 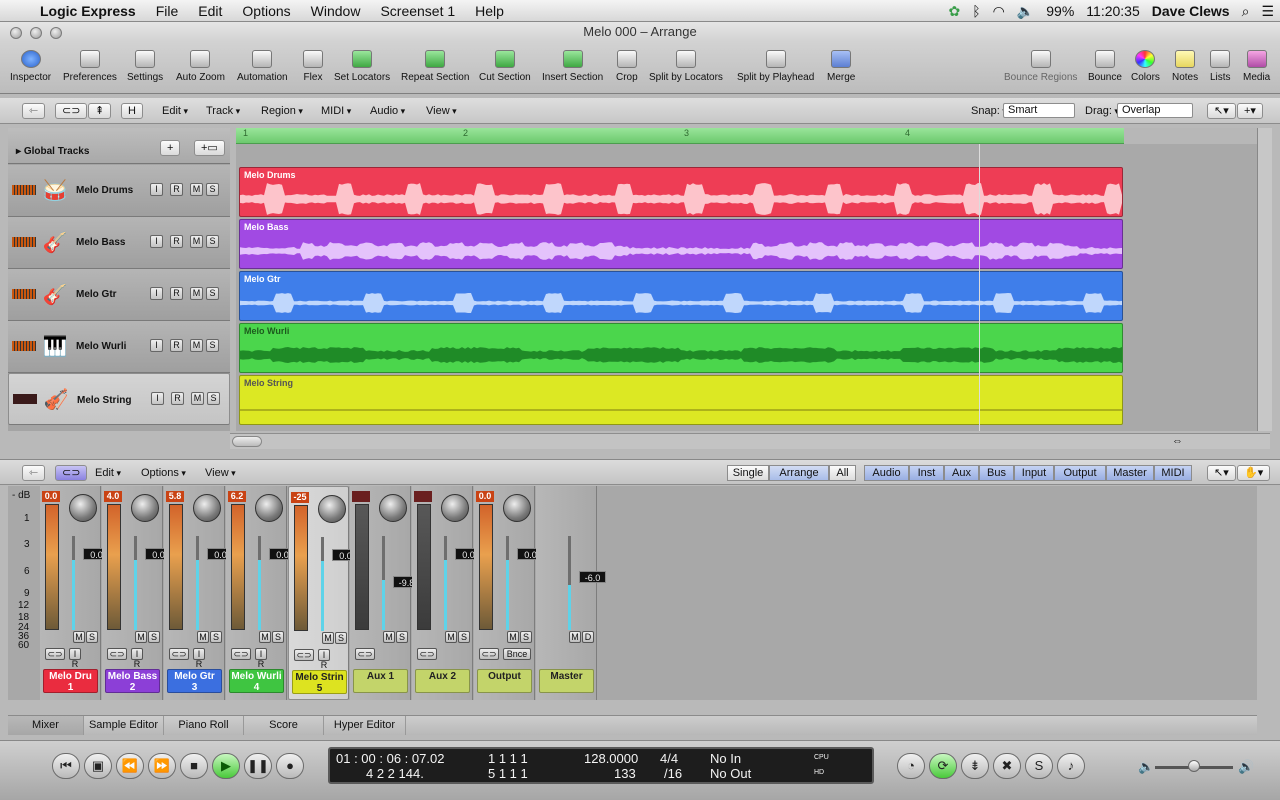 I want to click on peak-display: 5.8, so click(x=175, y=496).